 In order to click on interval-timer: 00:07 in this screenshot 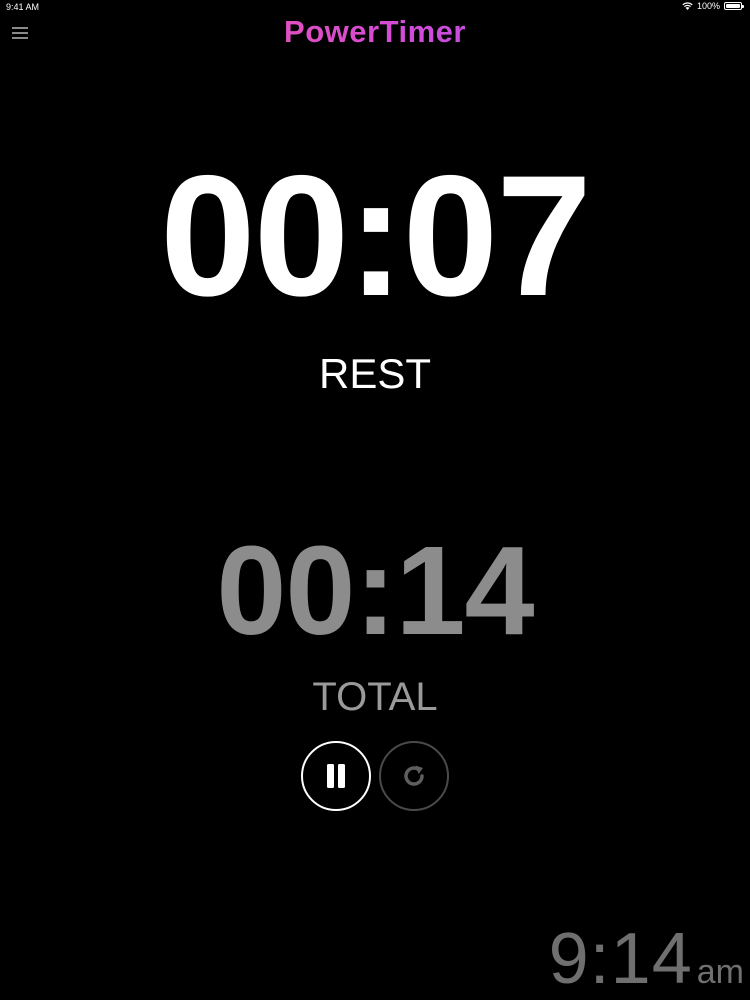, I will do `click(376, 236)`.